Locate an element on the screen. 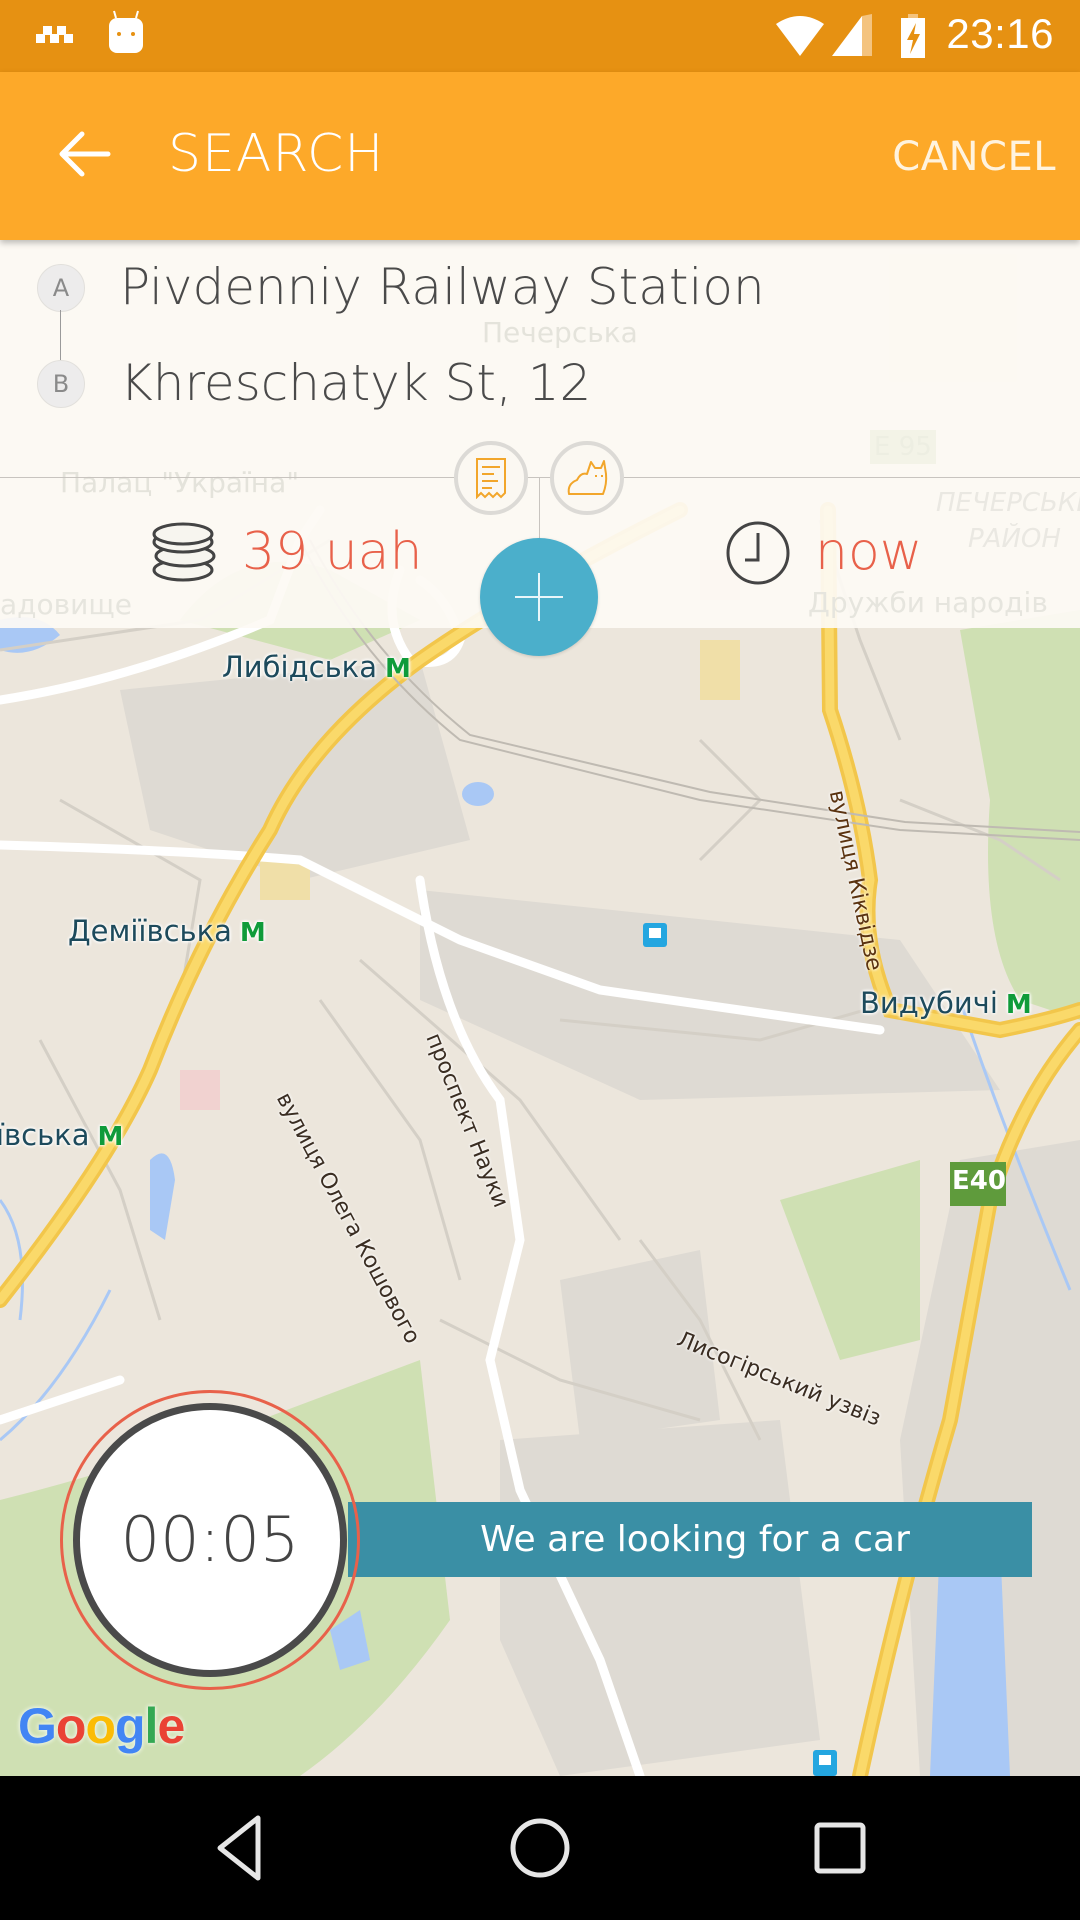 The height and width of the screenshot is (1920, 1080). destination-marker: B is located at coordinates (61, 384).